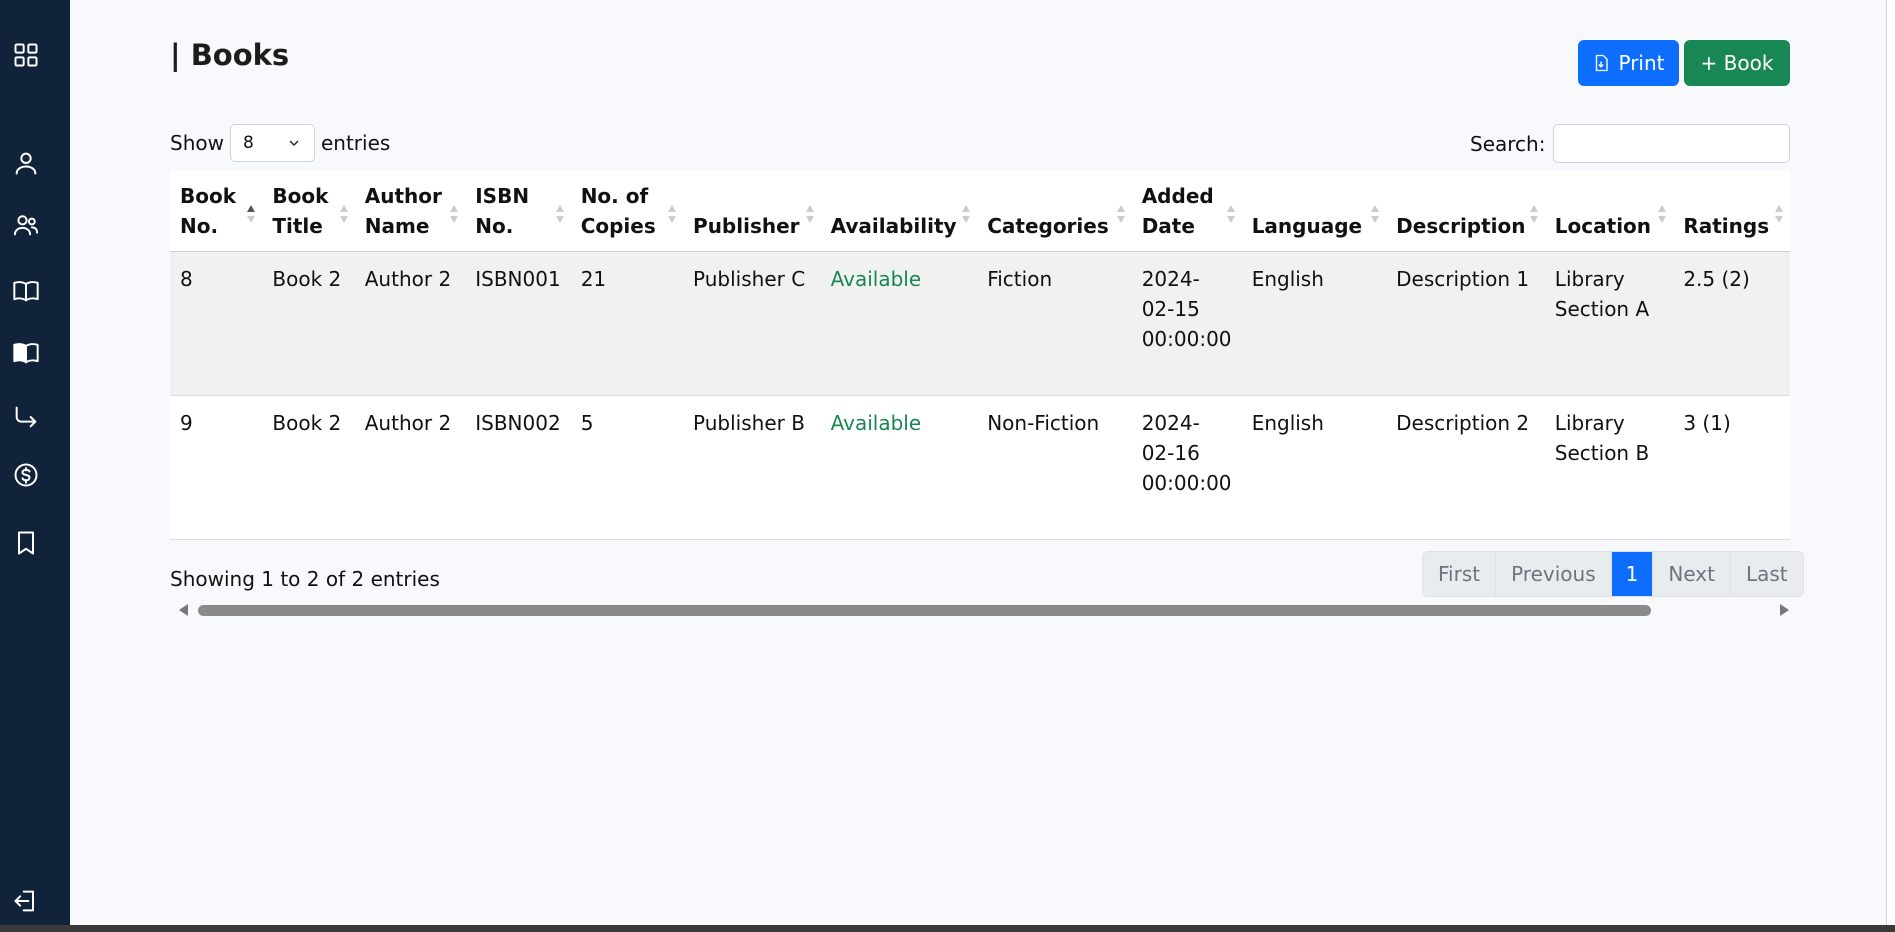 The image size is (1895, 932). What do you see at coordinates (752, 467) in the screenshot?
I see `cell-publisher: Publisher B` at bounding box center [752, 467].